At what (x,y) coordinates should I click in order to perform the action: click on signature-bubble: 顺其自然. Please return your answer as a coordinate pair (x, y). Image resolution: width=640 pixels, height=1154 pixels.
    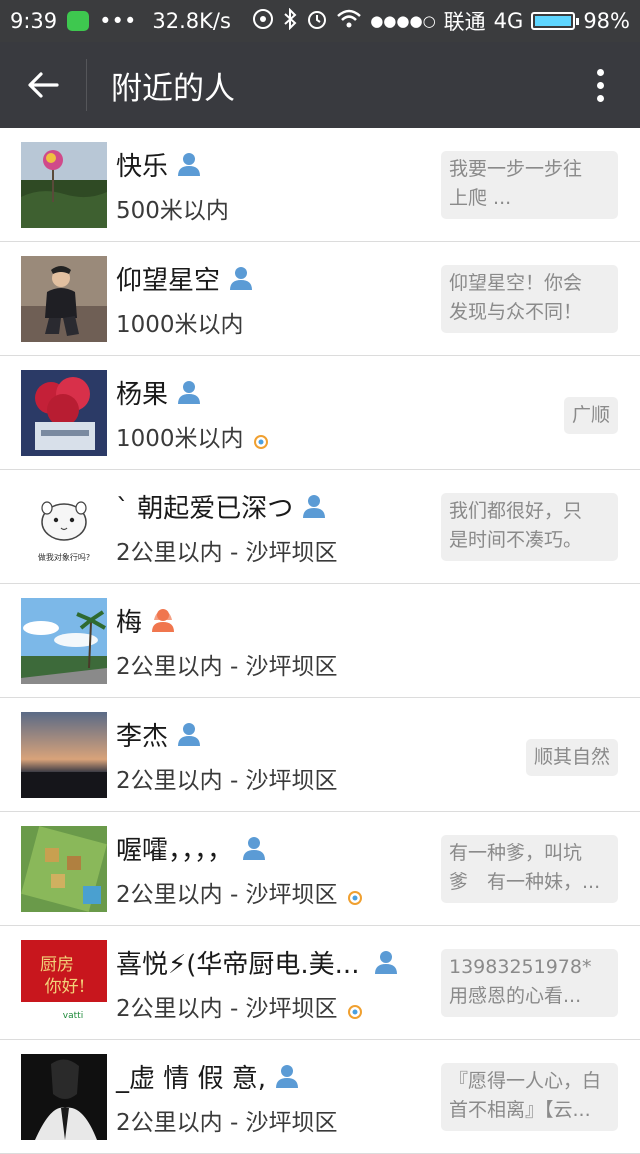
    Looking at the image, I should click on (571, 757).